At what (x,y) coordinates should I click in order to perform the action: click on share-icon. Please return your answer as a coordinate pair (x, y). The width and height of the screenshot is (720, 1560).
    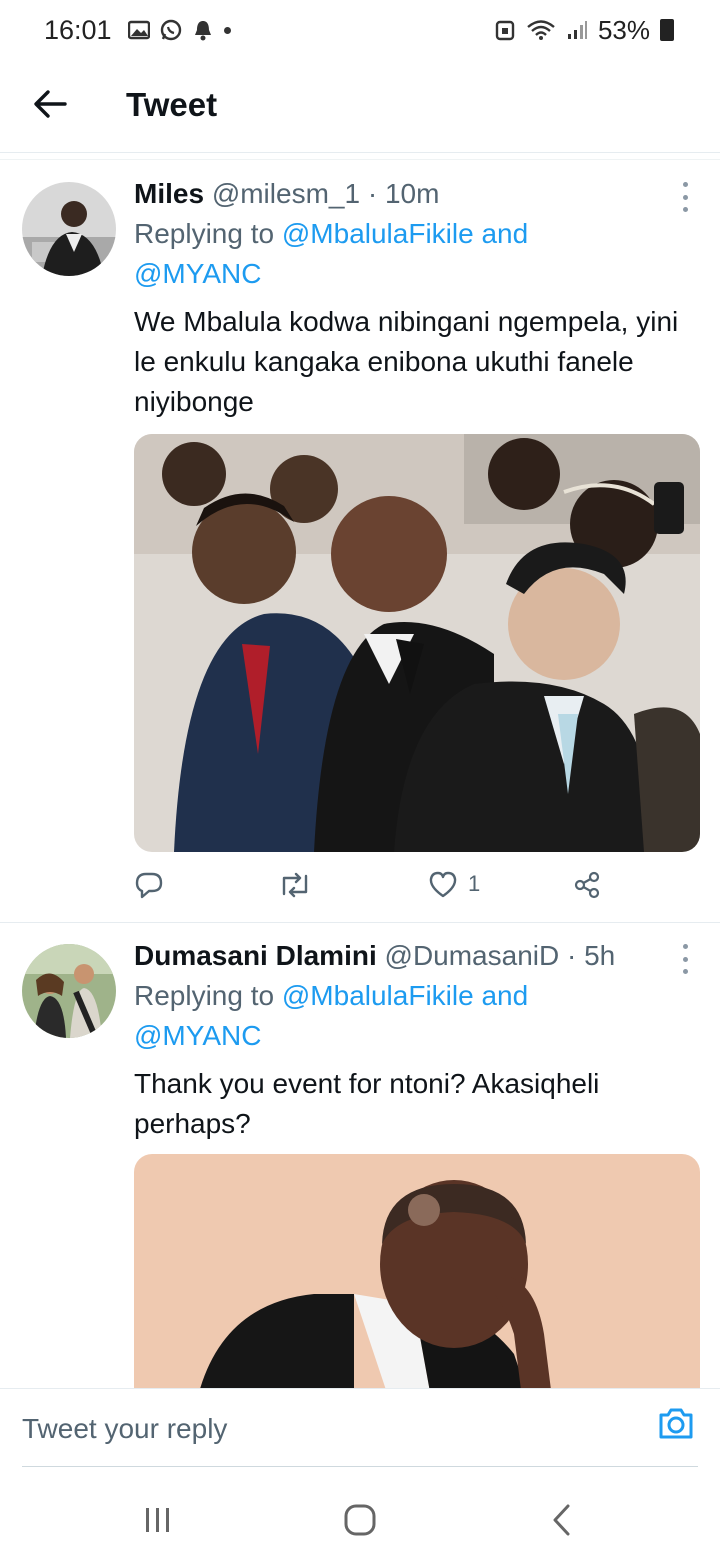
    Looking at the image, I should click on (587, 885).